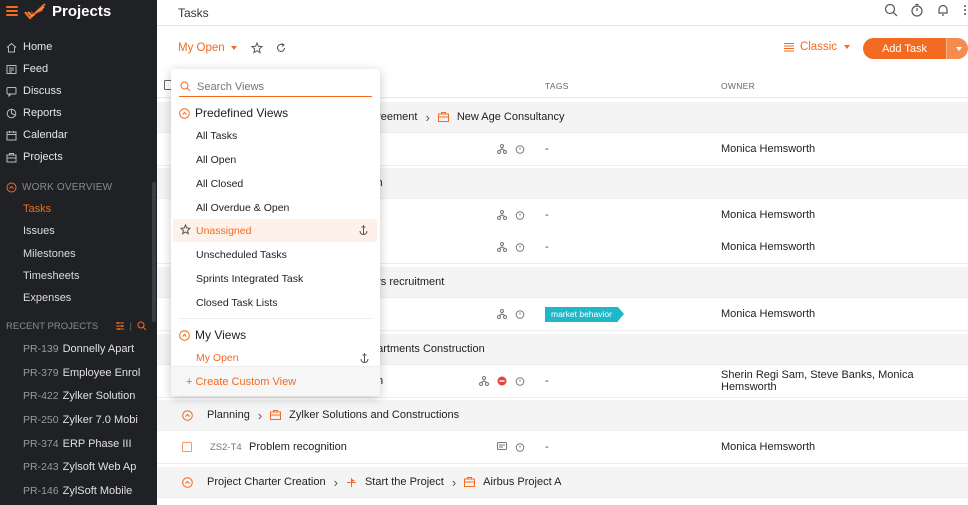  I want to click on project-link: Airbus Project A, so click(522, 482).